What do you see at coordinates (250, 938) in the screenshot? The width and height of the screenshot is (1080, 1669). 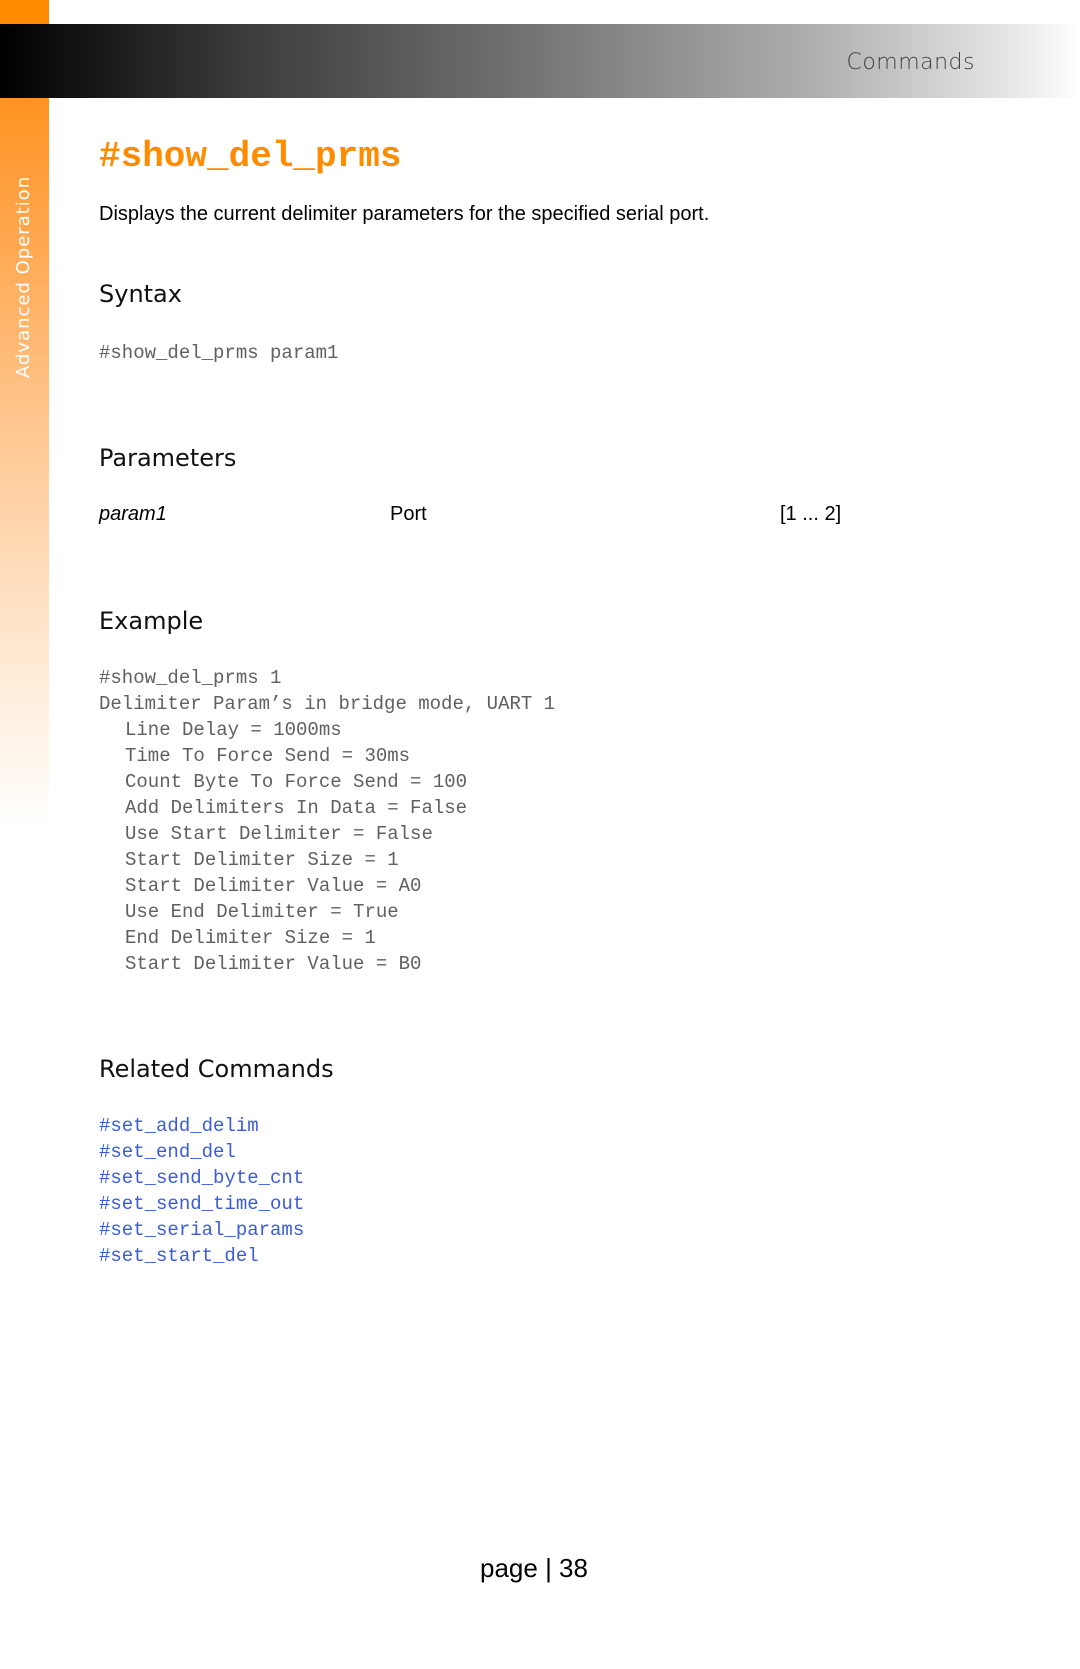 I see `example-line: End Delimiter Size = 1` at bounding box center [250, 938].